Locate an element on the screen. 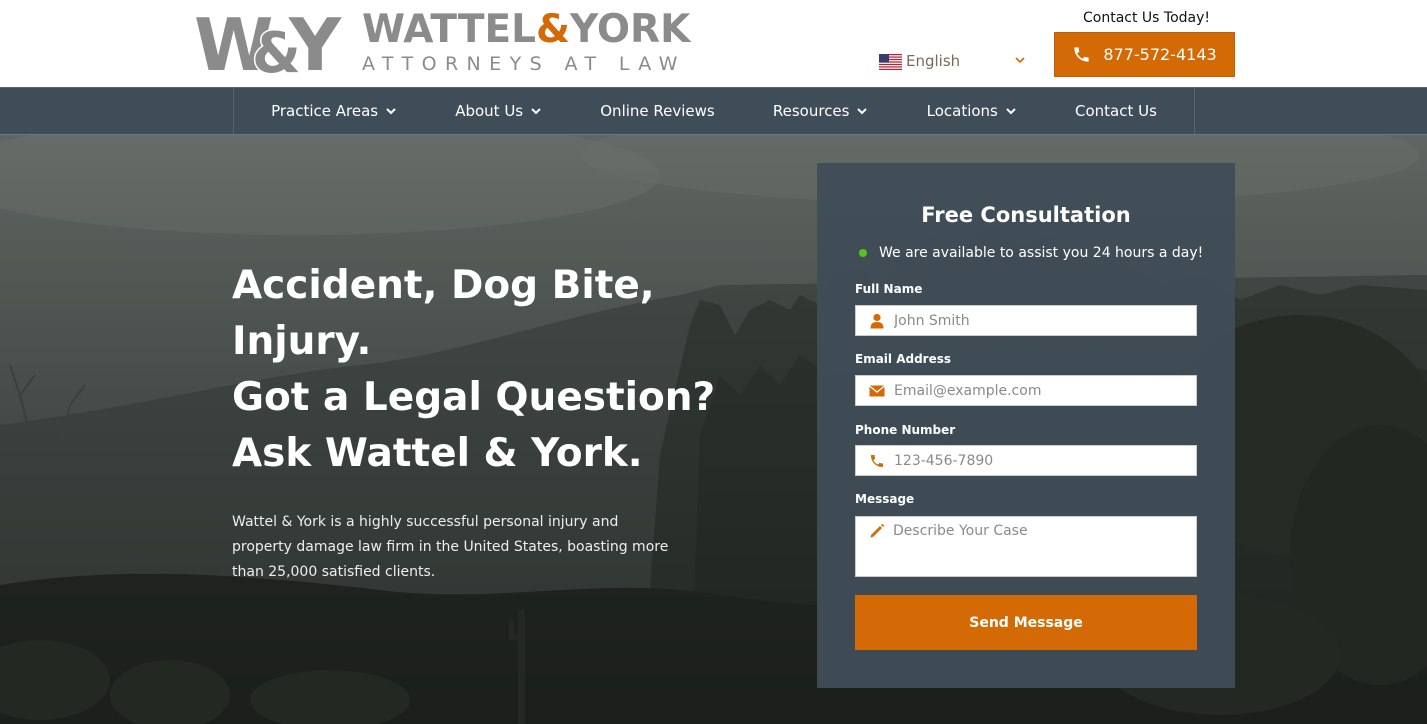  contact-today-label: Contact Us Today! is located at coordinates (1147, 18).